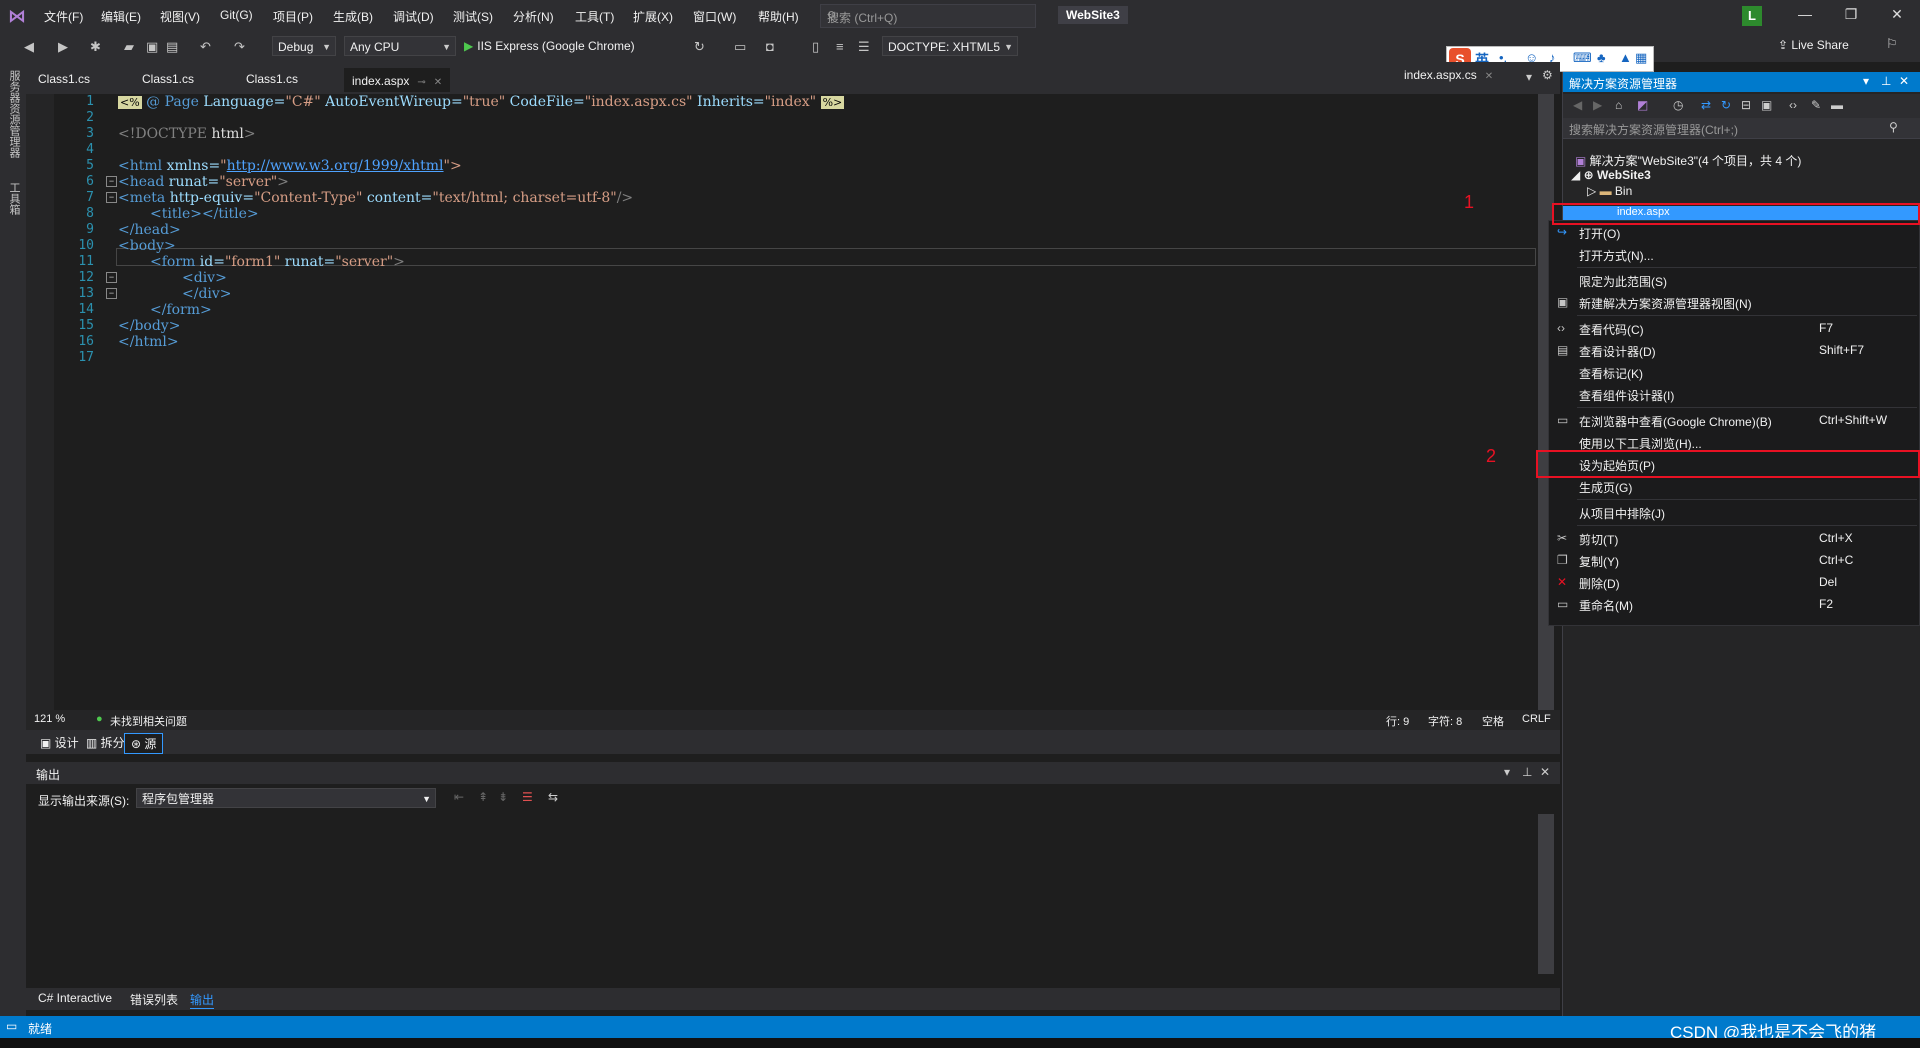 This screenshot has width=1920, height=1048. What do you see at coordinates (815, 47) in the screenshot?
I see `document-icon: ▯` at bounding box center [815, 47].